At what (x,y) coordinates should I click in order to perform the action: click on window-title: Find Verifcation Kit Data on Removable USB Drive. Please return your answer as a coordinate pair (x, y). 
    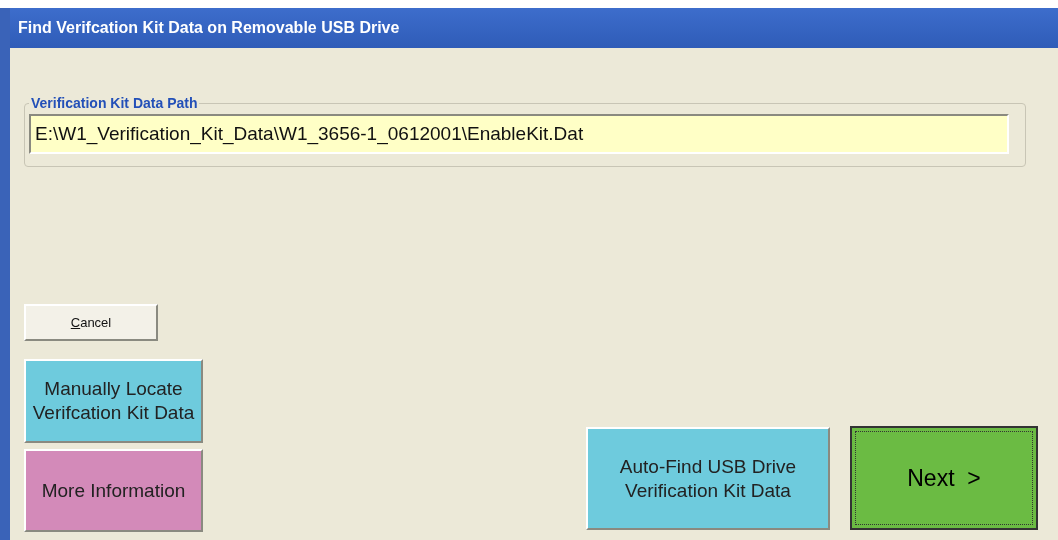
    Looking at the image, I should click on (534, 28).